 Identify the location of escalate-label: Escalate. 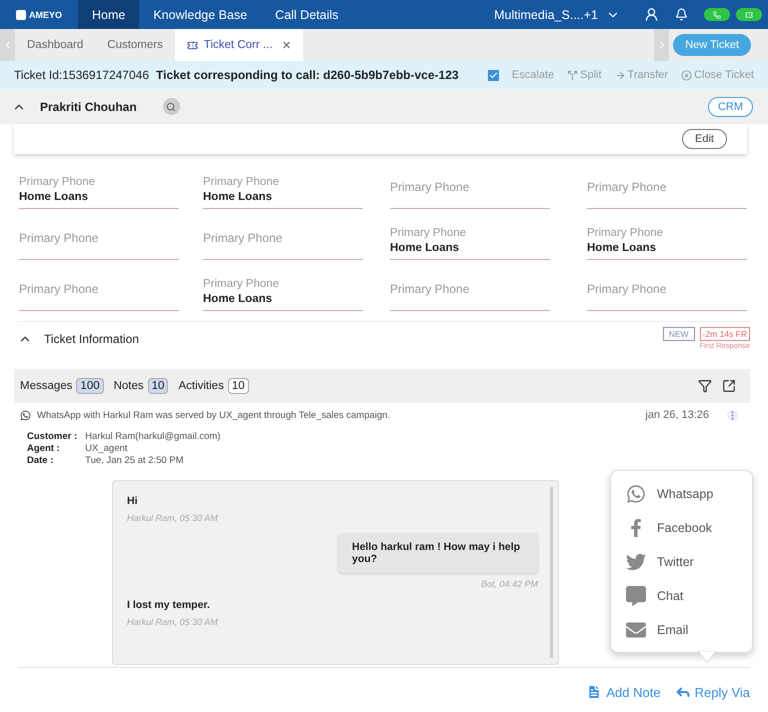
(533, 75).